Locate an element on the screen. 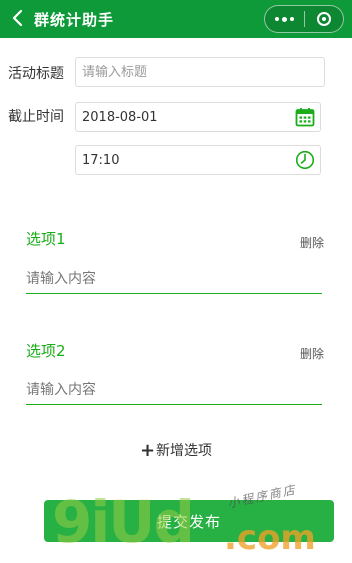 The width and height of the screenshot is (352, 563). calendar-icon is located at coordinates (305, 117).